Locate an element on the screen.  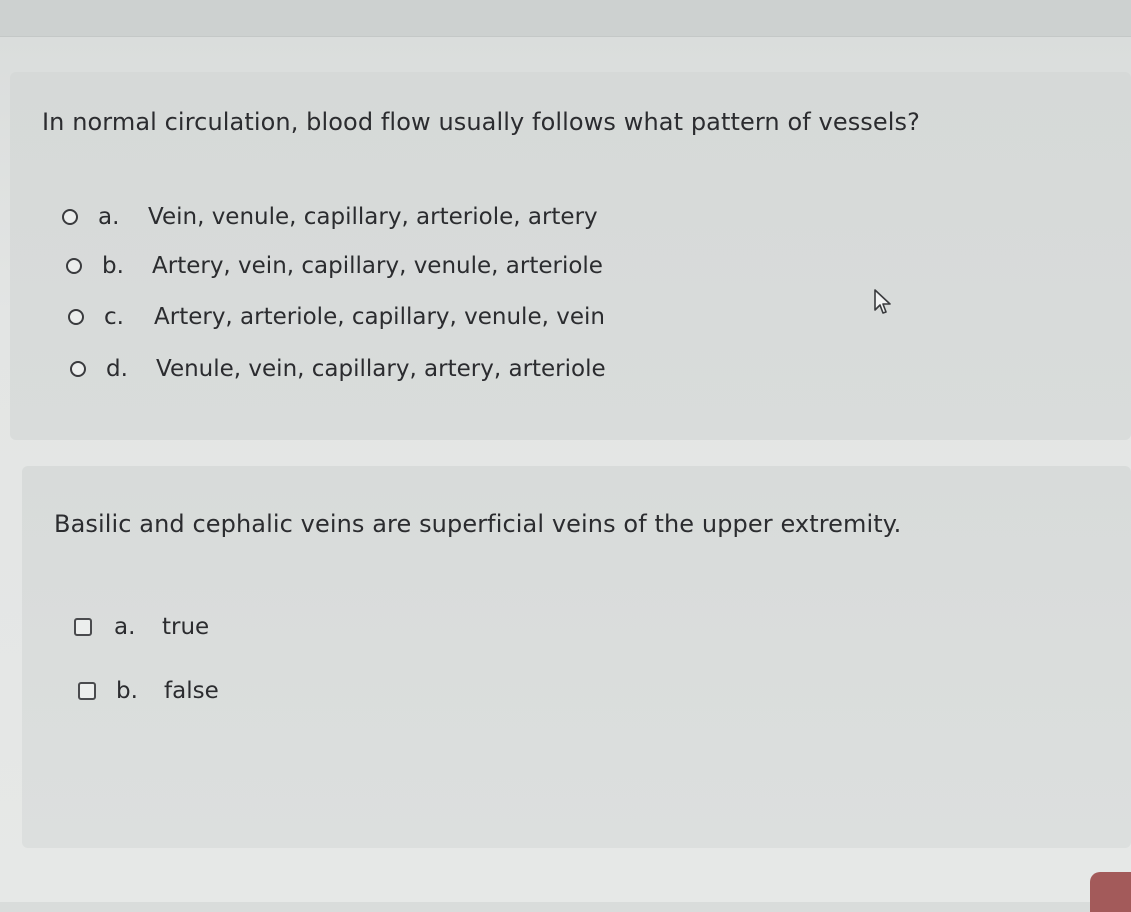
option-label: true is located at coordinates (186, 627).